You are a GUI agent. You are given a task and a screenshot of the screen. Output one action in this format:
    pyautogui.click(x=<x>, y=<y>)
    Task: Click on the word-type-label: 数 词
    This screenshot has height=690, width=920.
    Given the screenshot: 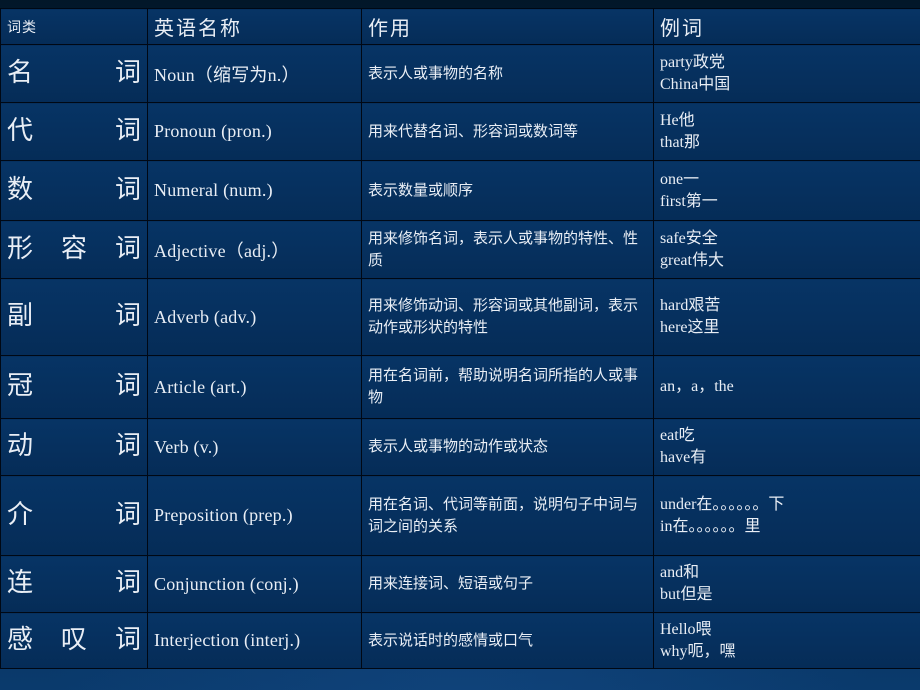 What is the action you would take?
    pyautogui.click(x=74, y=189)
    